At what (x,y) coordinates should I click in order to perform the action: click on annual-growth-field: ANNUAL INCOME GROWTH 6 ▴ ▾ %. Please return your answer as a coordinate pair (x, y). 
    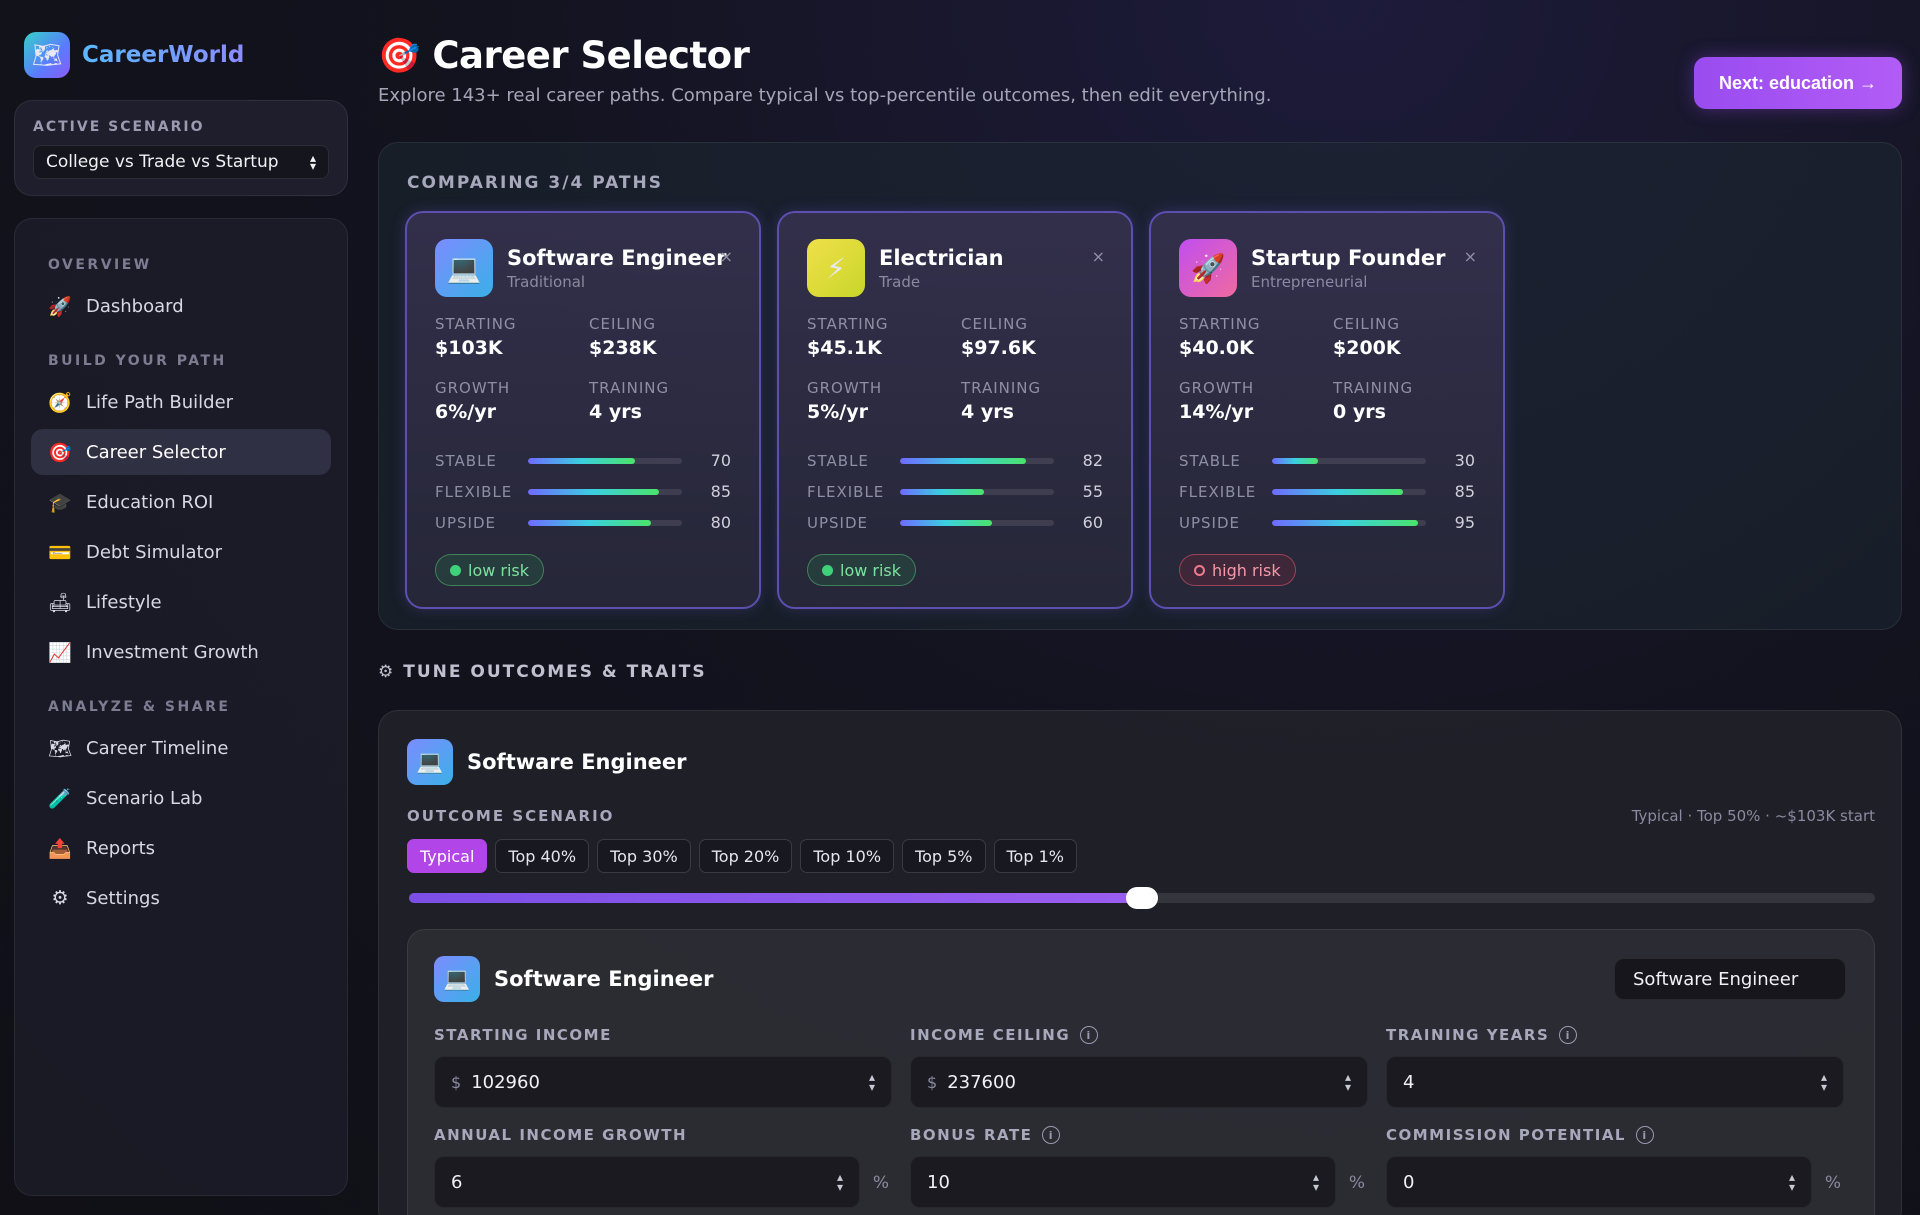
    Looking at the image, I should click on (661, 1167).